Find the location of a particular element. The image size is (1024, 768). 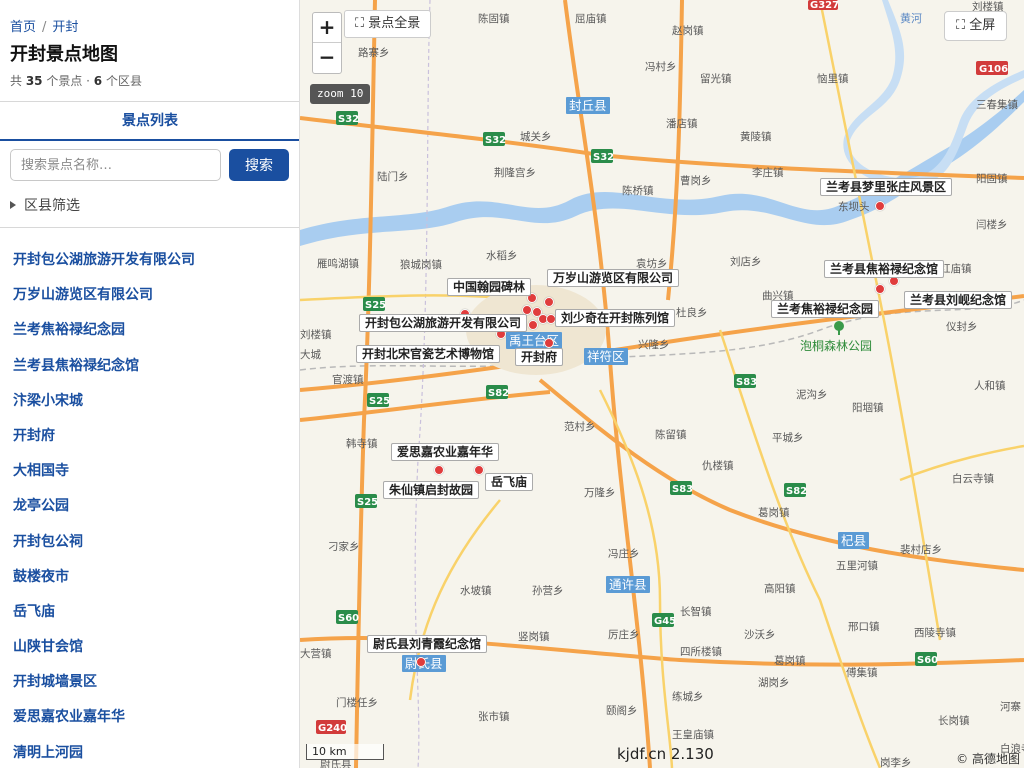

road-shield-label: S25 is located at coordinates (379, 401).